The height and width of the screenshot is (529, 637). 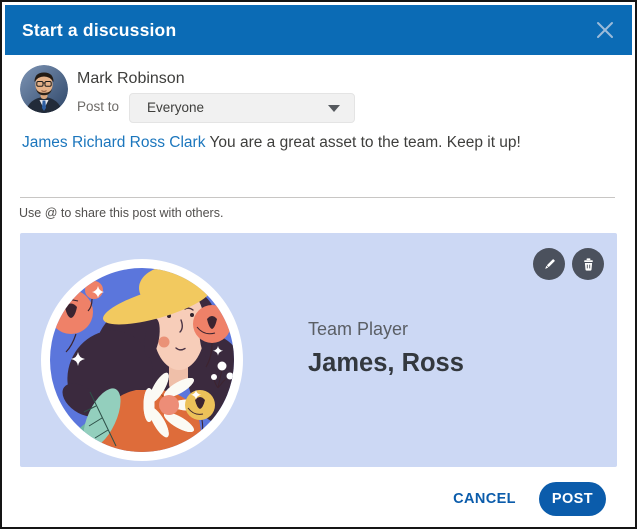 I want to click on close-button, so click(x=605, y=30).